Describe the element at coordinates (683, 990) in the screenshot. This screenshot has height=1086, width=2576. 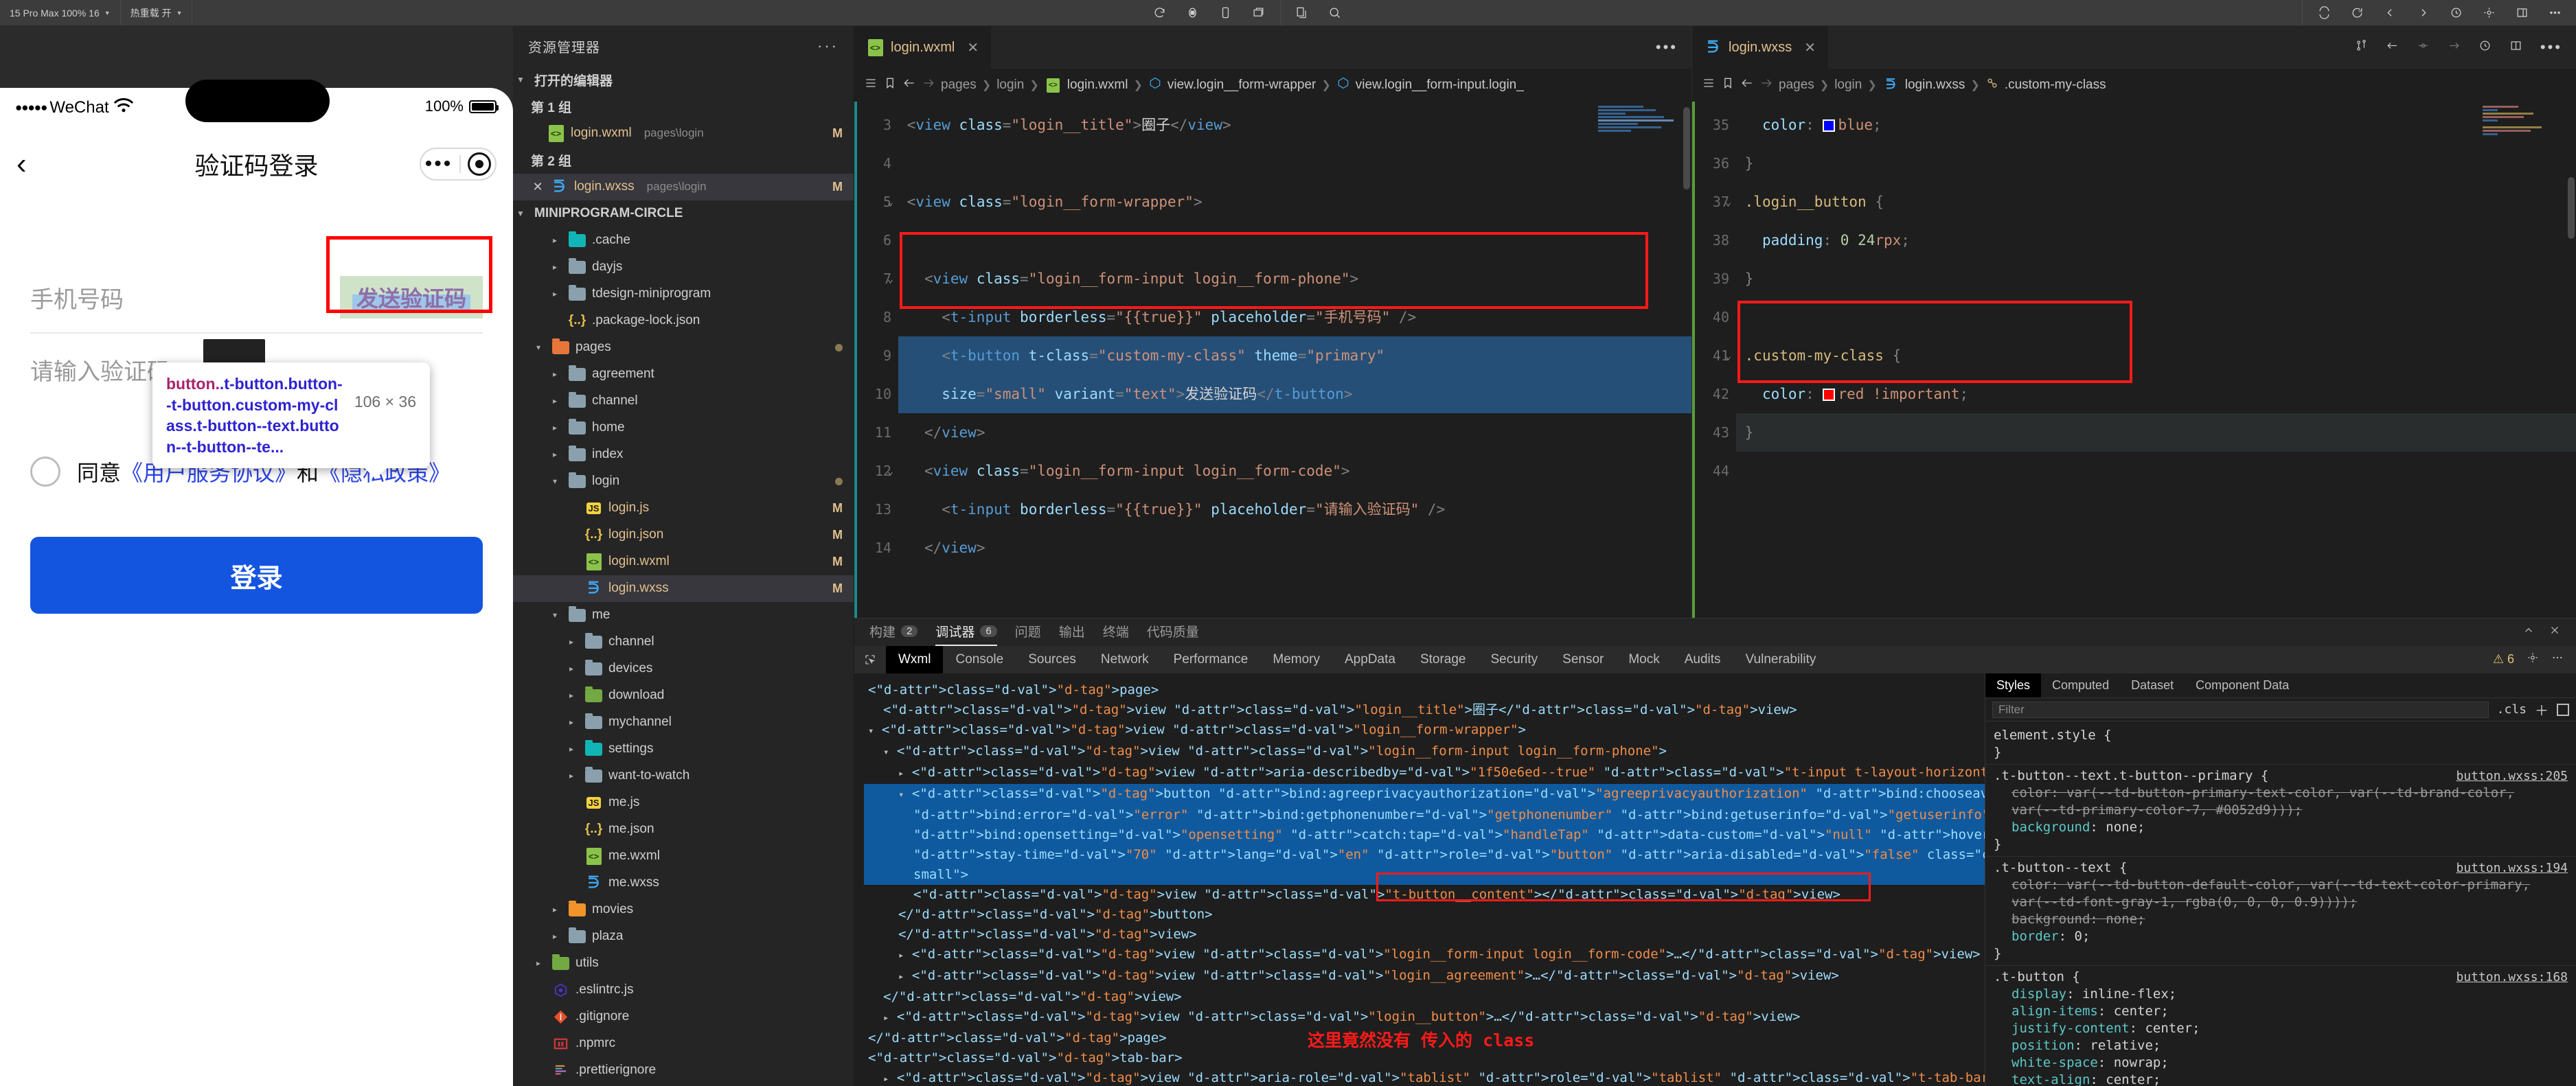
I see `tree-file-eslintrc-js: .eslintrc.js` at that location.